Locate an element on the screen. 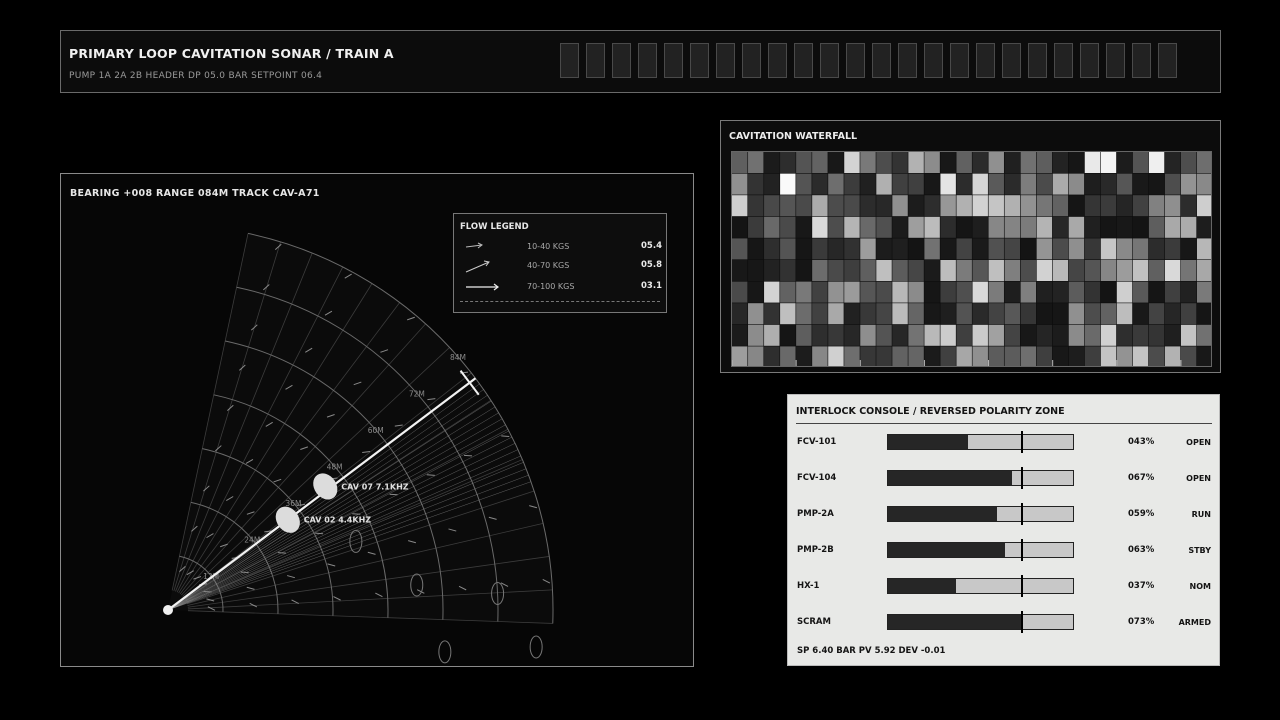 This screenshot has height=720, width=1280. flow-legend-title: FLOW LEGEND is located at coordinates (494, 227).